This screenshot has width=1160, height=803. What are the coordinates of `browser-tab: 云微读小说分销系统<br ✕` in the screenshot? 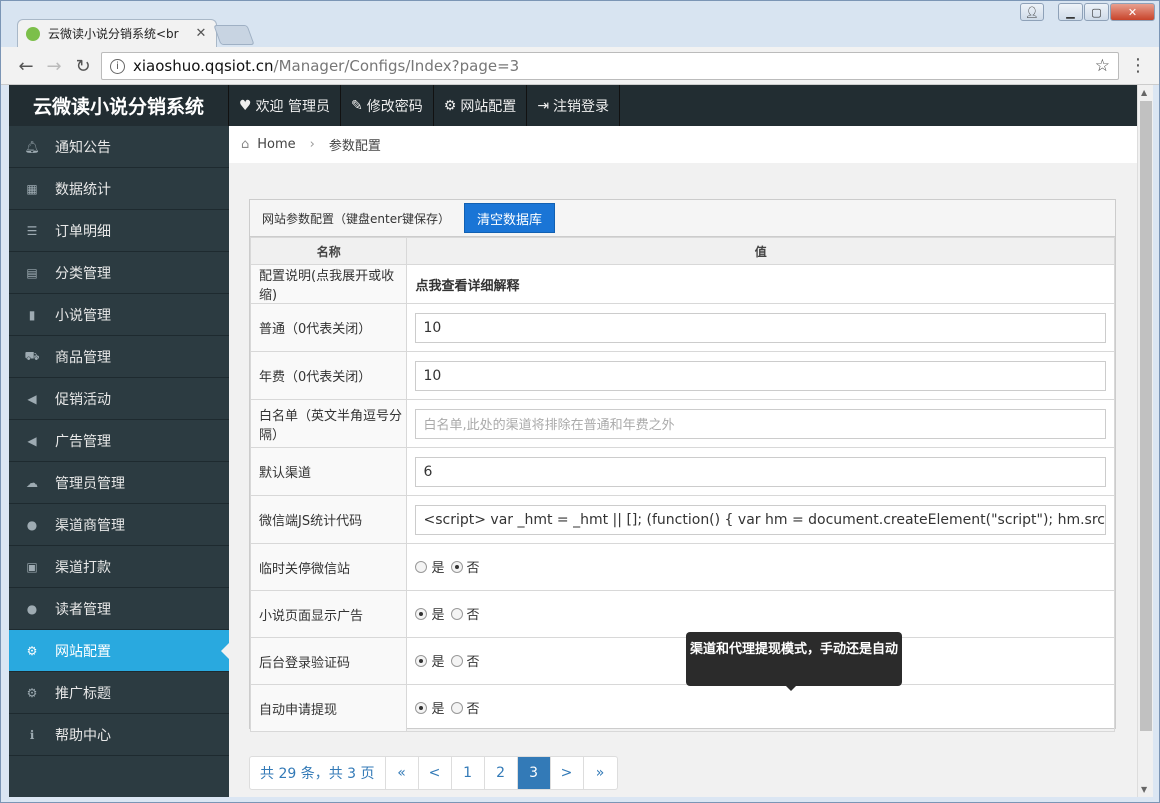 It's located at (117, 33).